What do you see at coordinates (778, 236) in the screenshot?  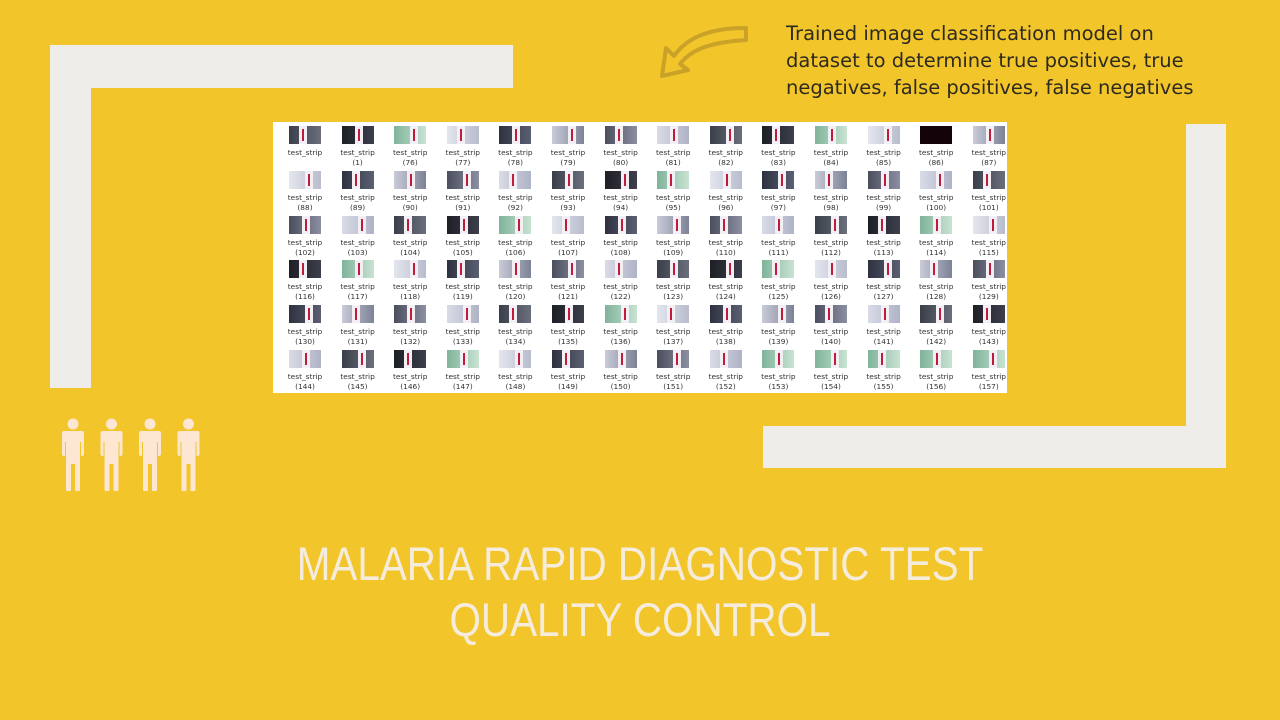 I see `image-tile: test_strip (111)` at bounding box center [778, 236].